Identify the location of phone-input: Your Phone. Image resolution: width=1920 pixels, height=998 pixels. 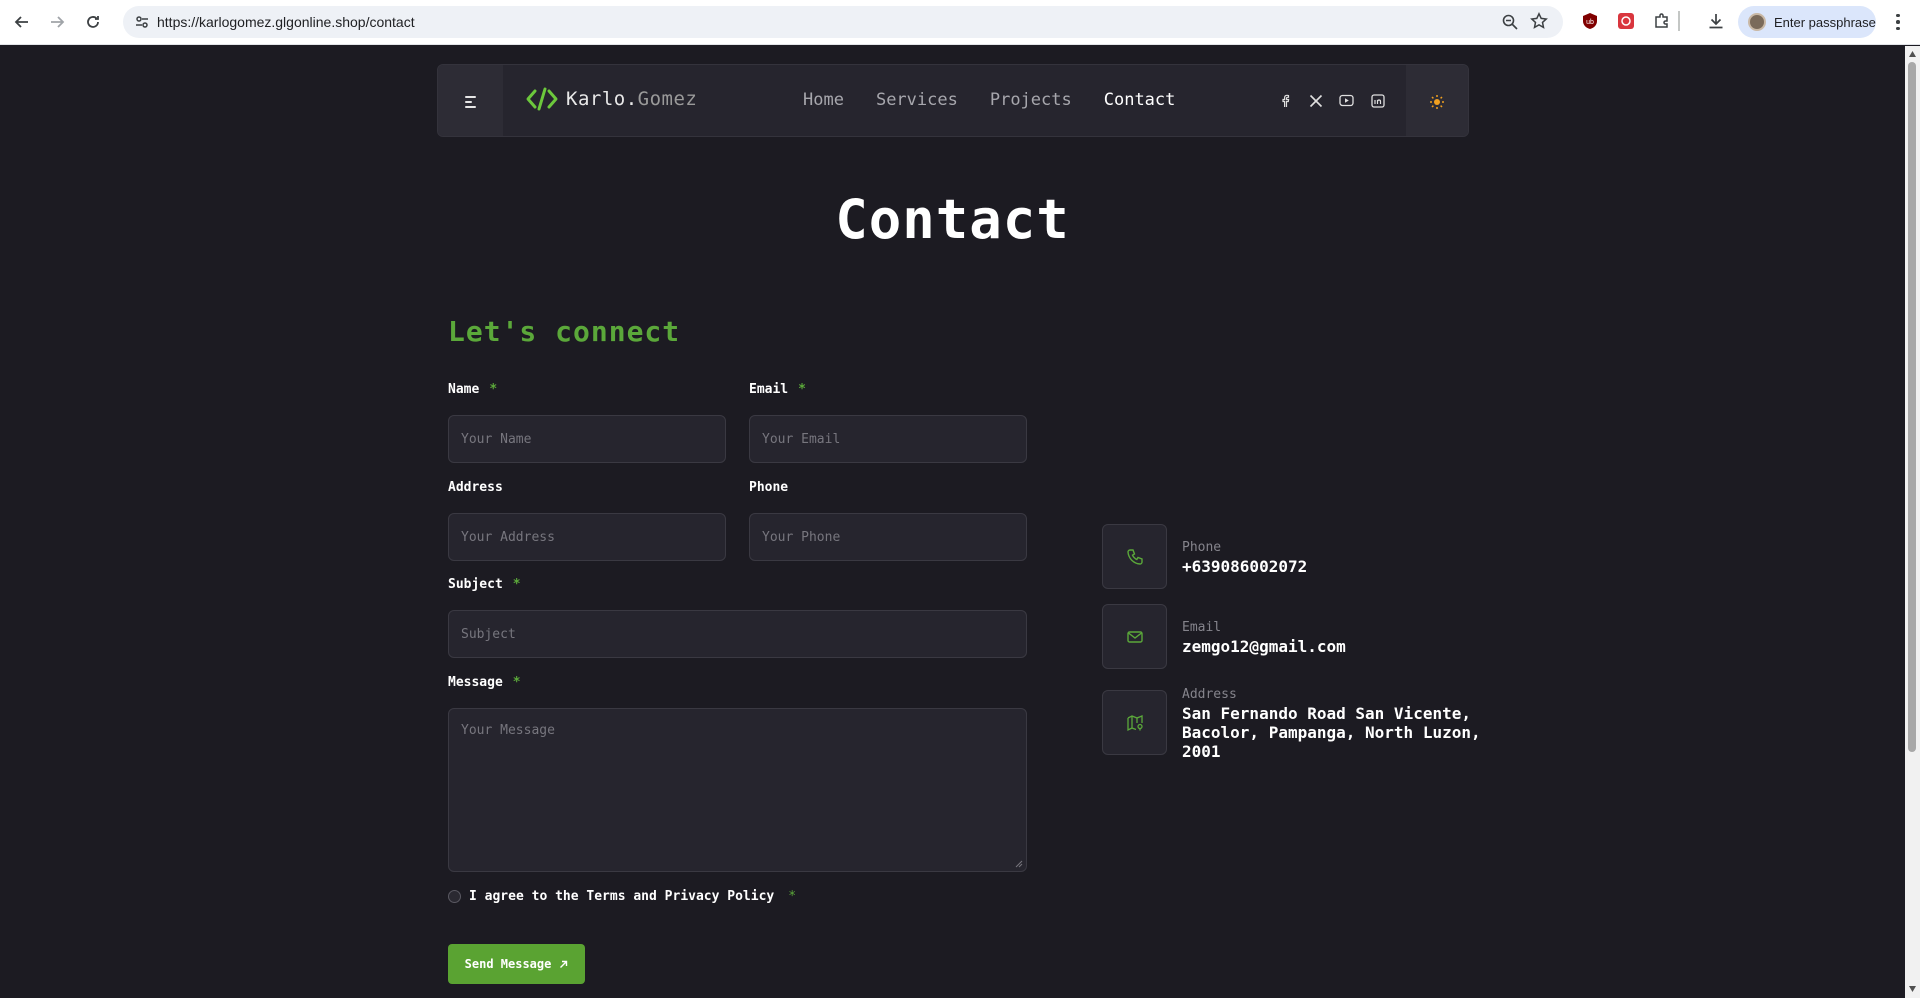
(888, 537).